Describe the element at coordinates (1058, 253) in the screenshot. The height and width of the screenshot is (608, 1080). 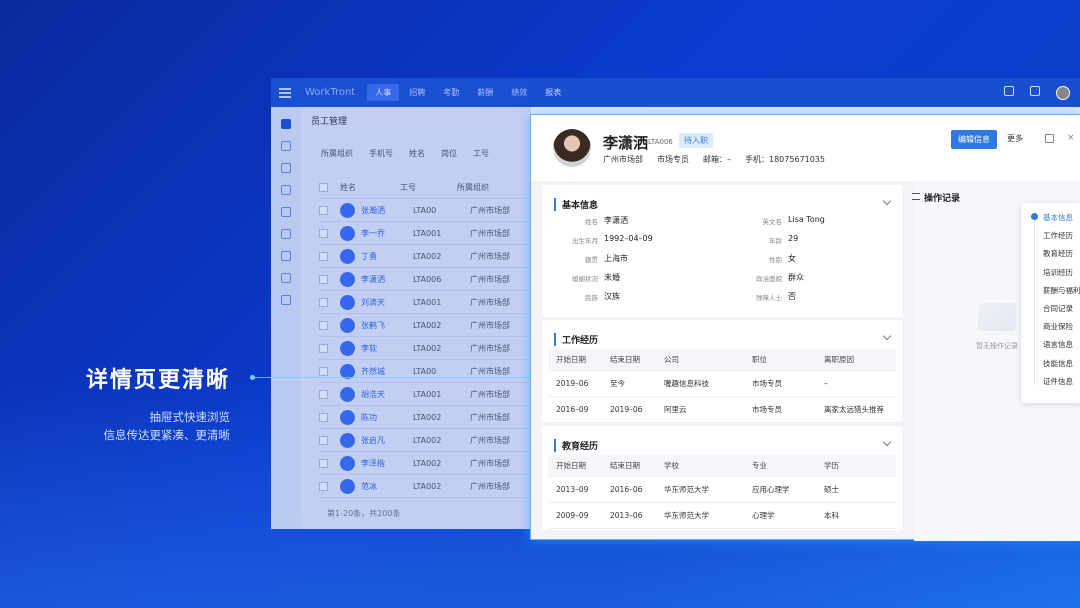
I see `anchor-item: 教育经历` at that location.